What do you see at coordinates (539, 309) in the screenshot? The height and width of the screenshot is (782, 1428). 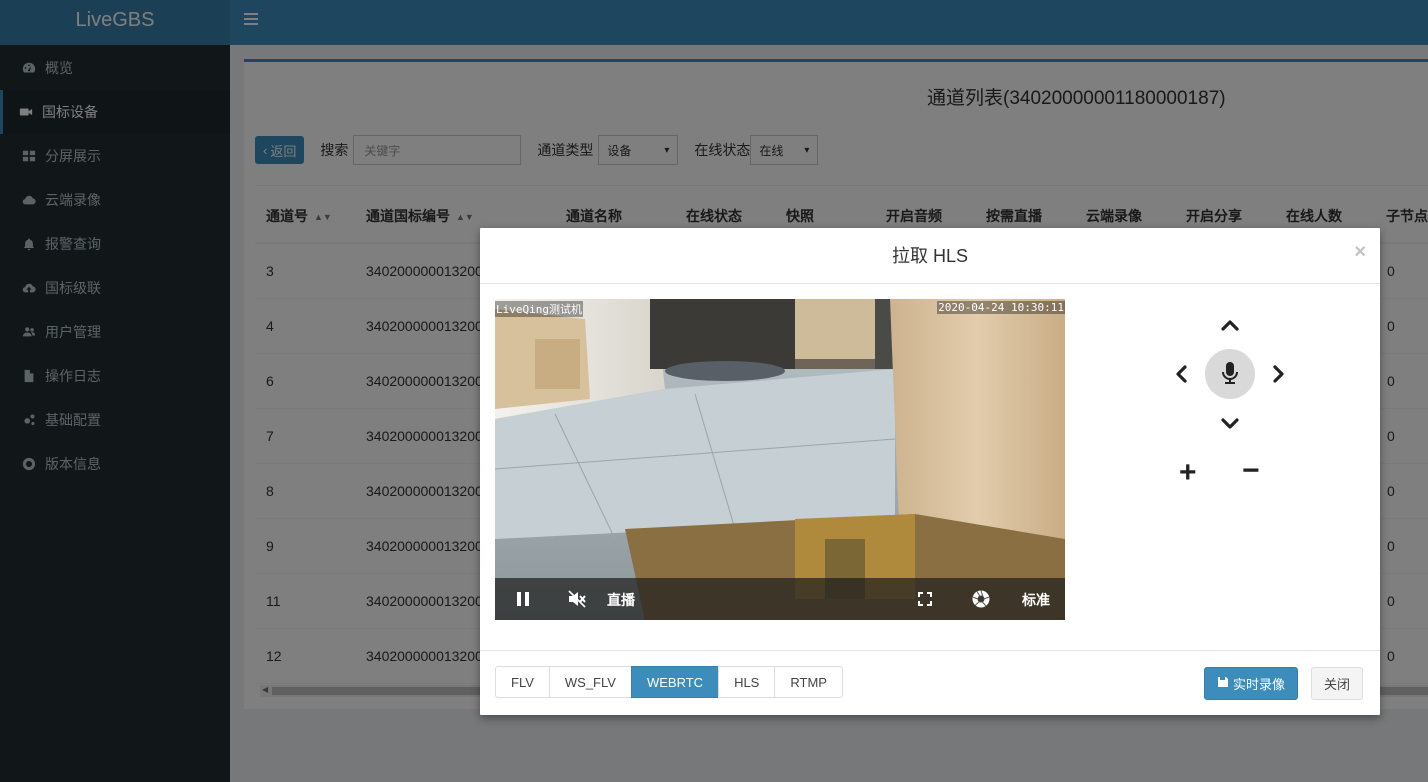 I see `osd-camera-name: LiveQing测试机` at bounding box center [539, 309].